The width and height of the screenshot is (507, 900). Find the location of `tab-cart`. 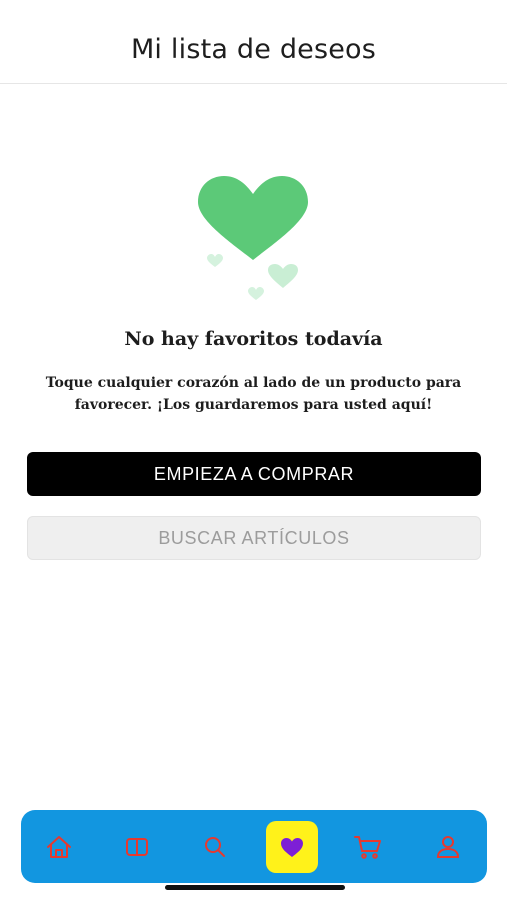

tab-cart is located at coordinates (368, 847).